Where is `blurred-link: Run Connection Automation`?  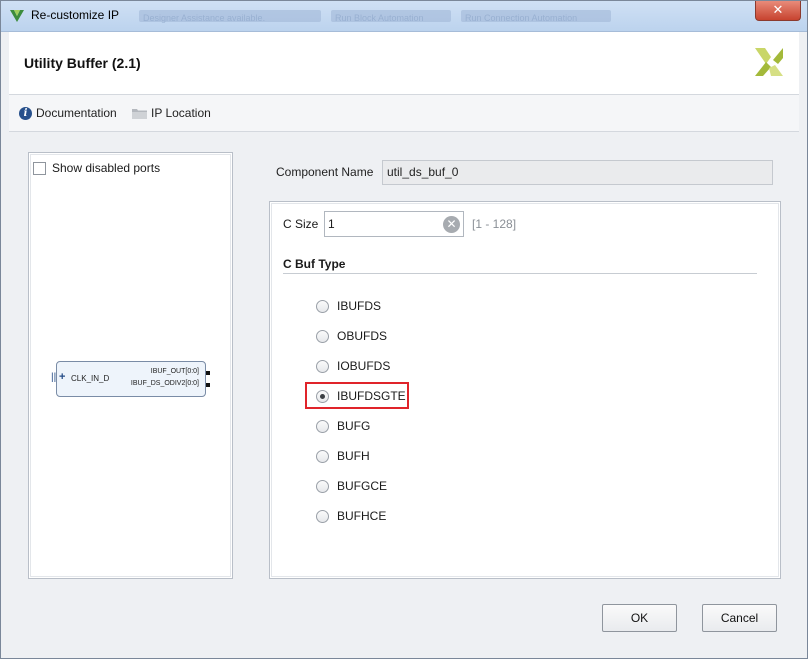 blurred-link: Run Connection Automation is located at coordinates (536, 16).